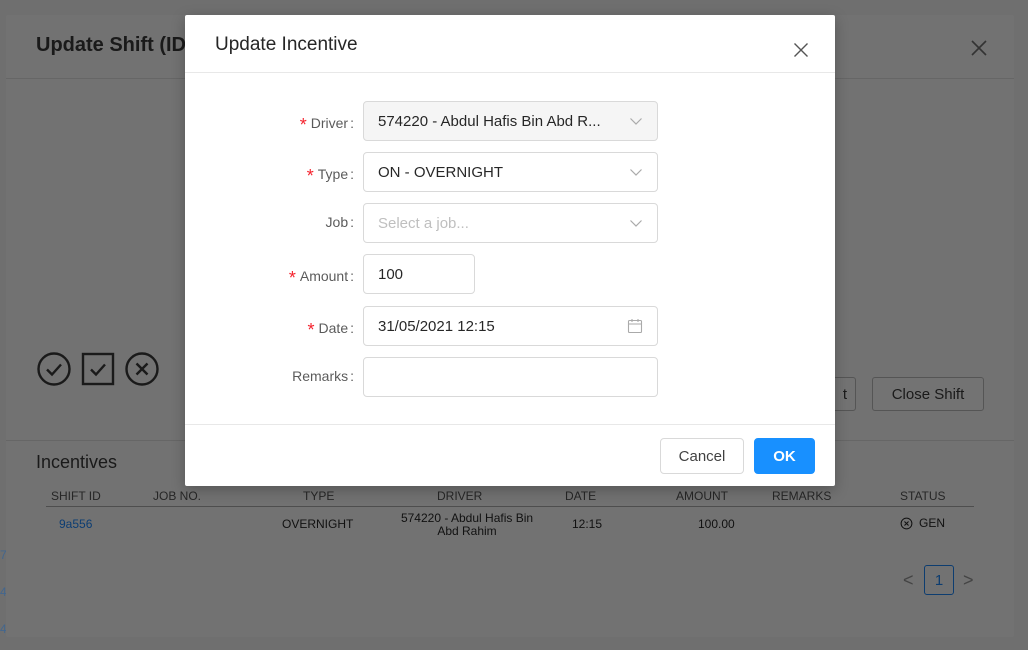 The height and width of the screenshot is (650, 1028). Describe the element at coordinates (928, 394) in the screenshot. I see `close-shift-button: Close Shift` at that location.